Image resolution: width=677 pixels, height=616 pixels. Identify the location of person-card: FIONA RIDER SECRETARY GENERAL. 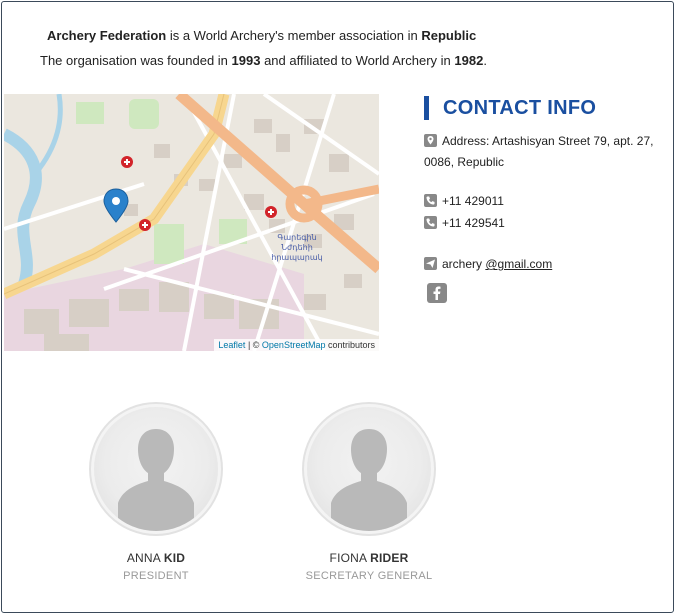
(369, 494).